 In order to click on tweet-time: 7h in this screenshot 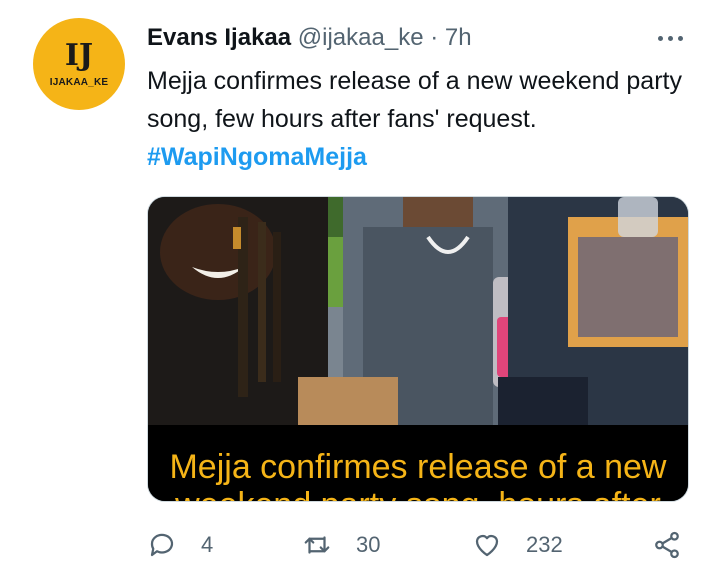, I will do `click(458, 37)`.